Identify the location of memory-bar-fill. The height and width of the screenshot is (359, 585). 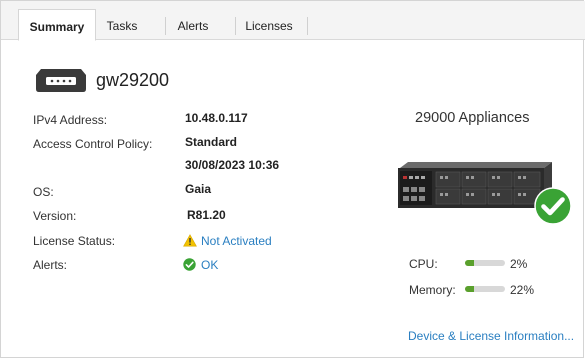
(469, 289).